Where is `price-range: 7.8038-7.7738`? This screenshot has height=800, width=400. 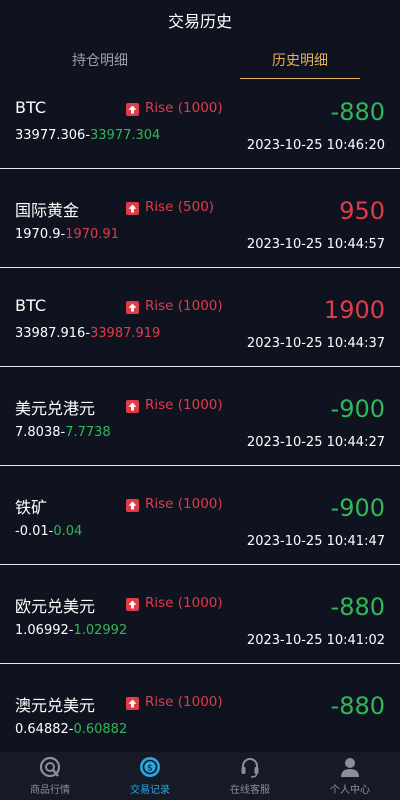
price-range: 7.8038-7.7738 is located at coordinates (63, 432).